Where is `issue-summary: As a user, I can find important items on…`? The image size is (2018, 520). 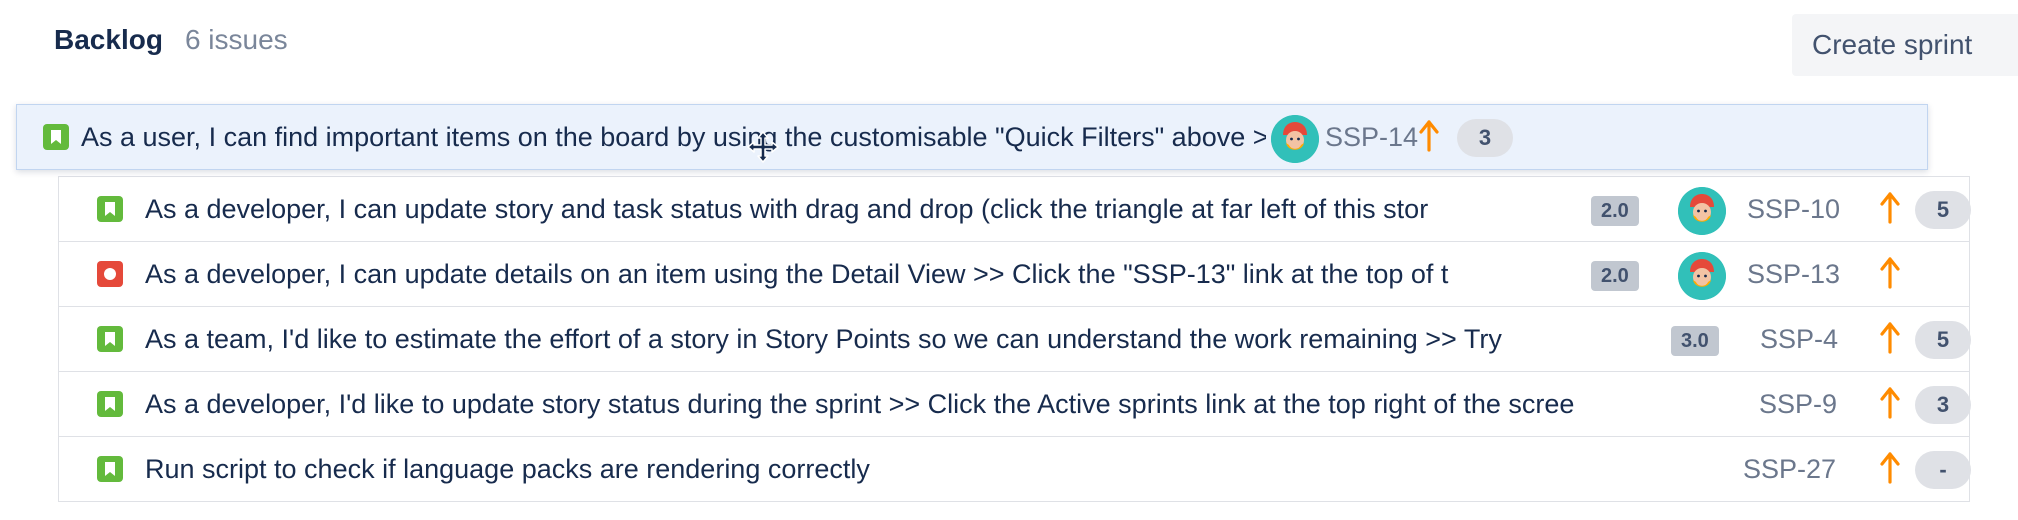 issue-summary: As a user, I can find important items on… is located at coordinates (673, 137).